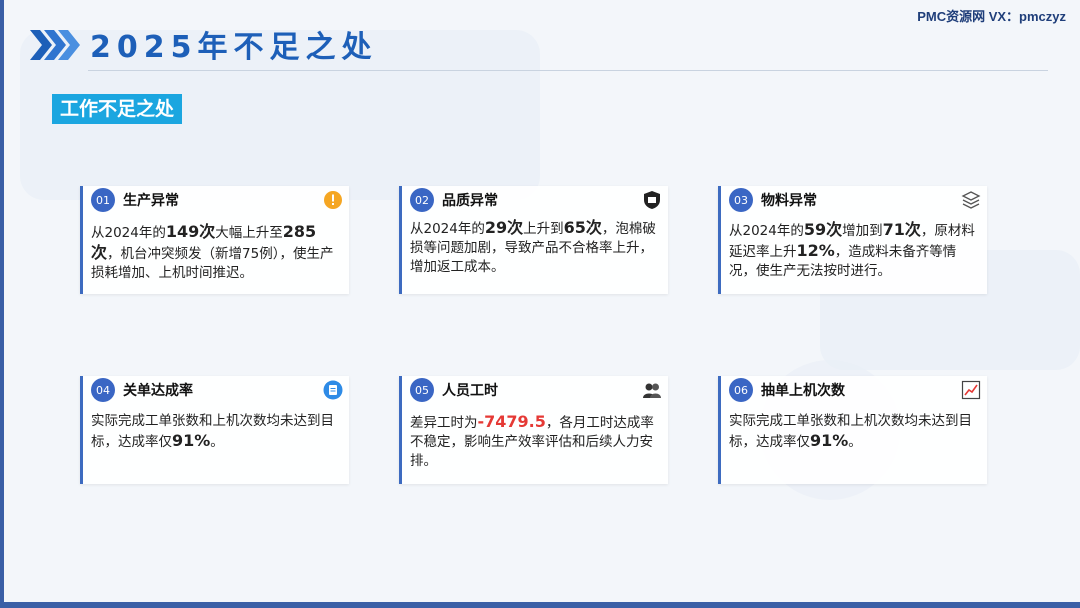 This screenshot has width=1080, height=608. Describe the element at coordinates (2, 304) in the screenshot. I see `left-edge-bar` at that location.